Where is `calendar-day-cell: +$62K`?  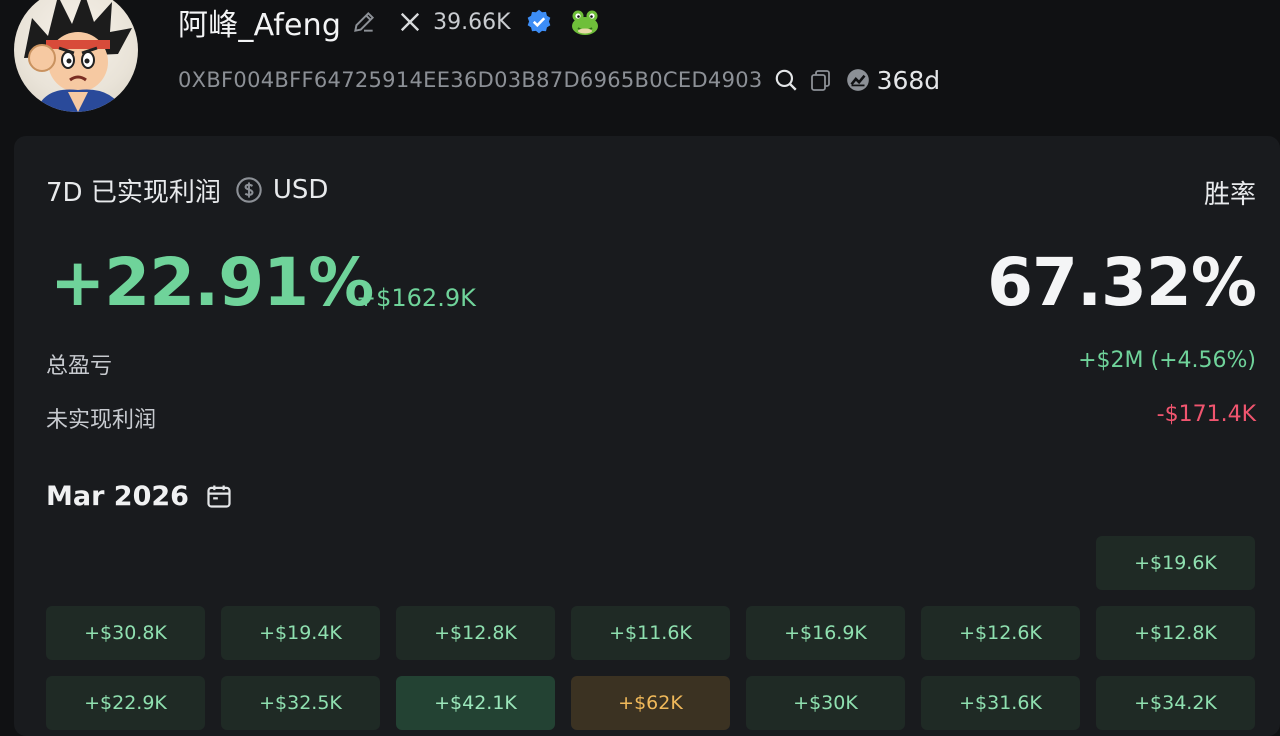 calendar-day-cell: +$62K is located at coordinates (650, 703).